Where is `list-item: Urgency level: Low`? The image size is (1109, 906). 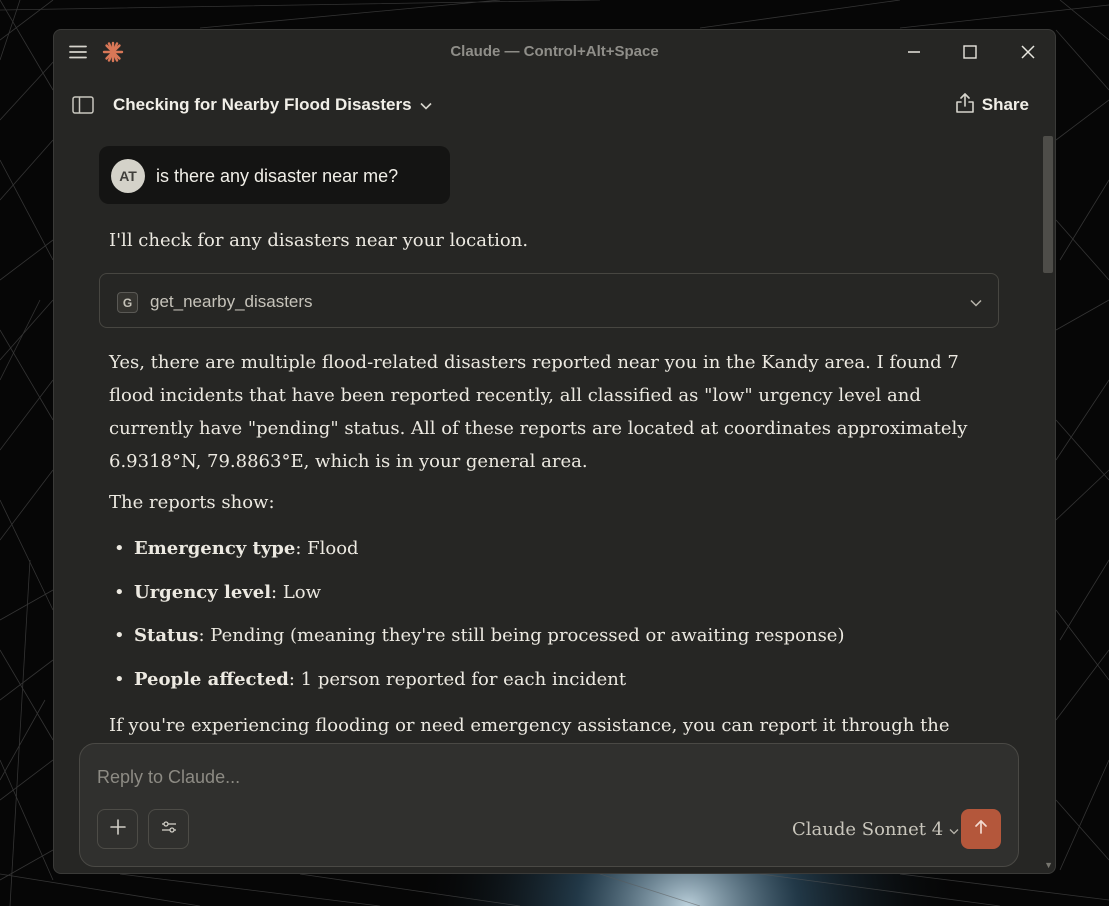 list-item: Urgency level: Low is located at coordinates (476, 600).